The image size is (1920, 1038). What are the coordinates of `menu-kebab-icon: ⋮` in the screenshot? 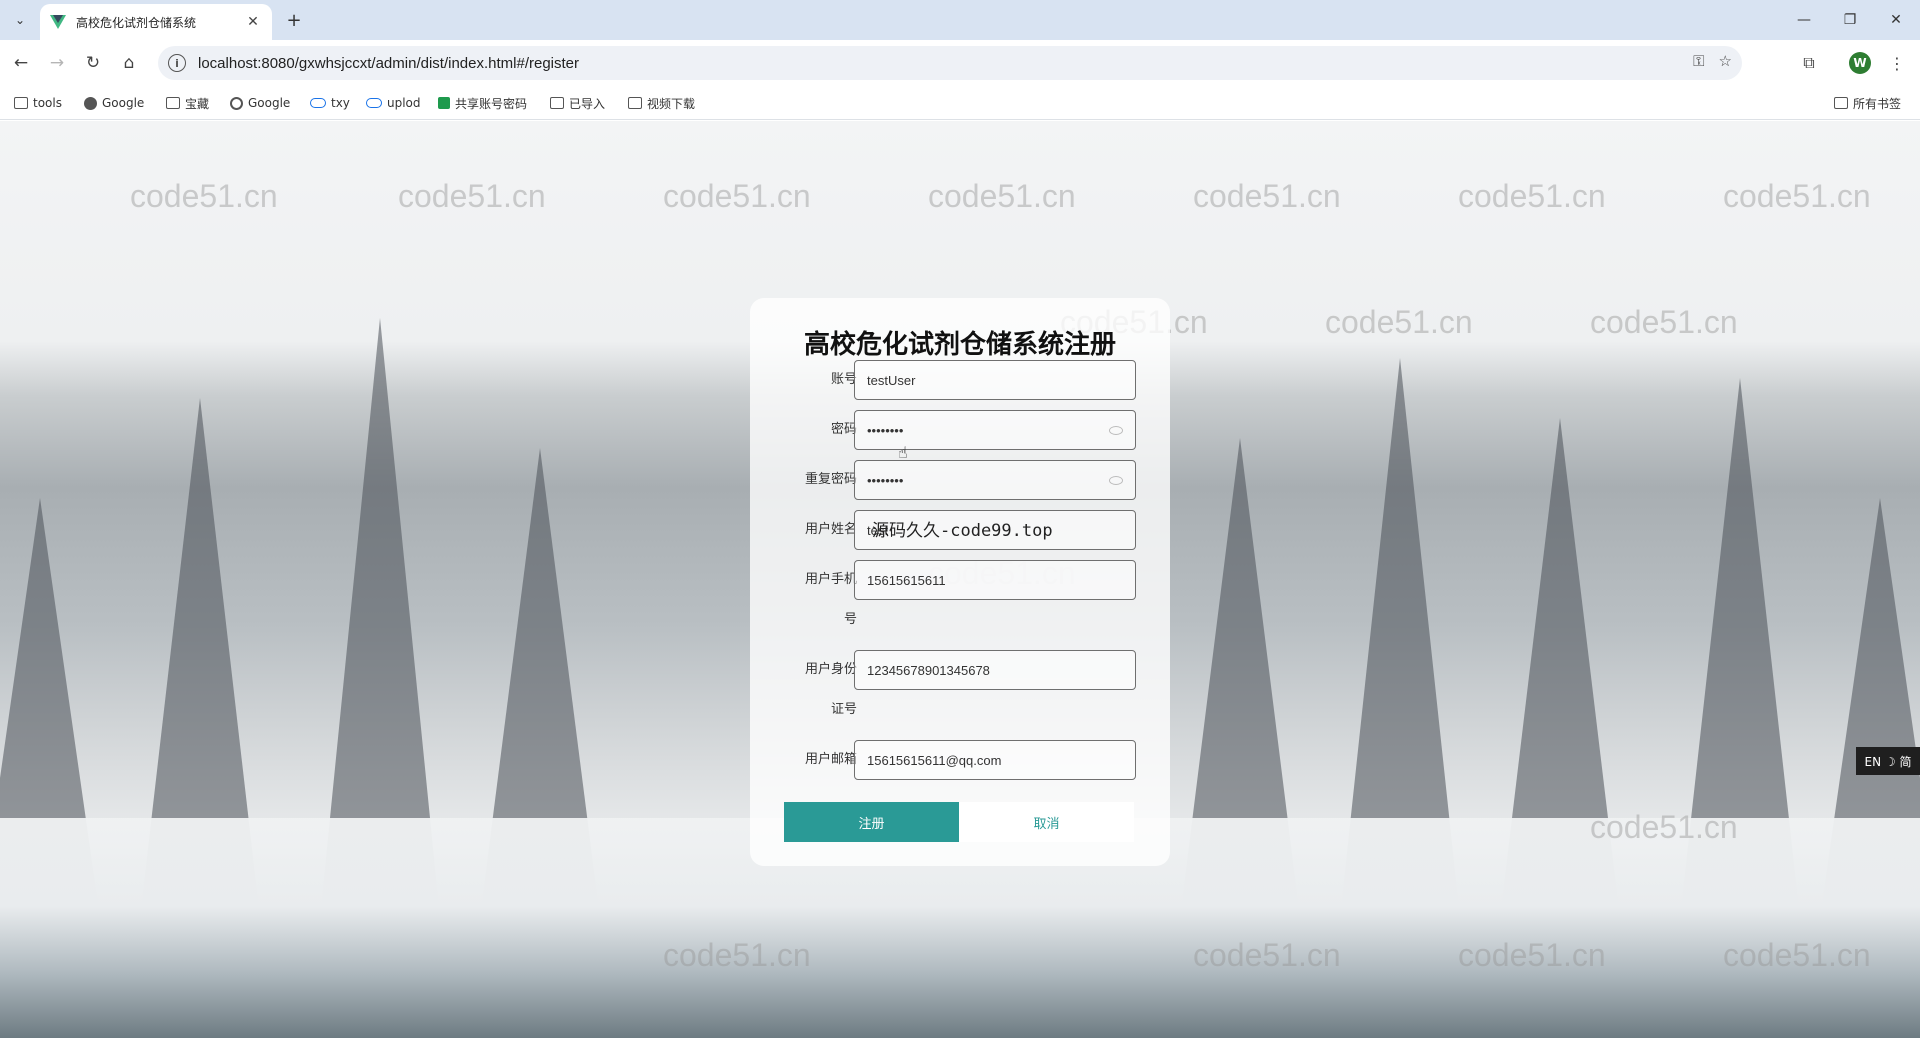 It's located at (1897, 63).